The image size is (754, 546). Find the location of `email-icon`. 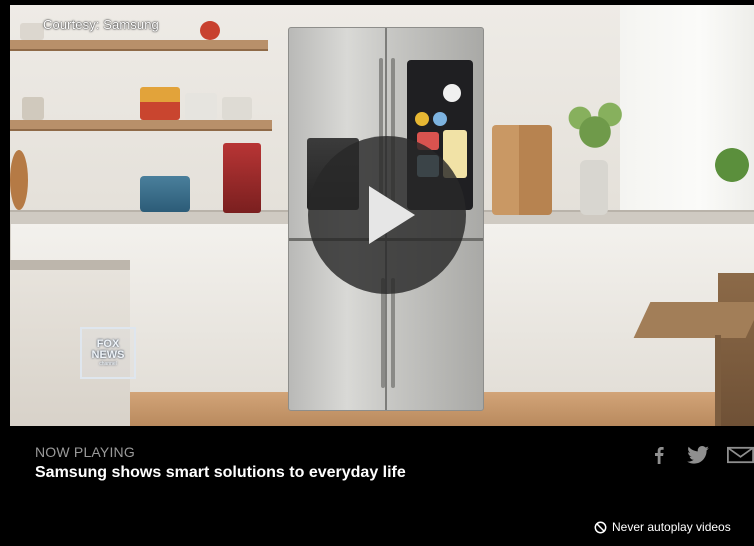

email-icon is located at coordinates (740, 455).